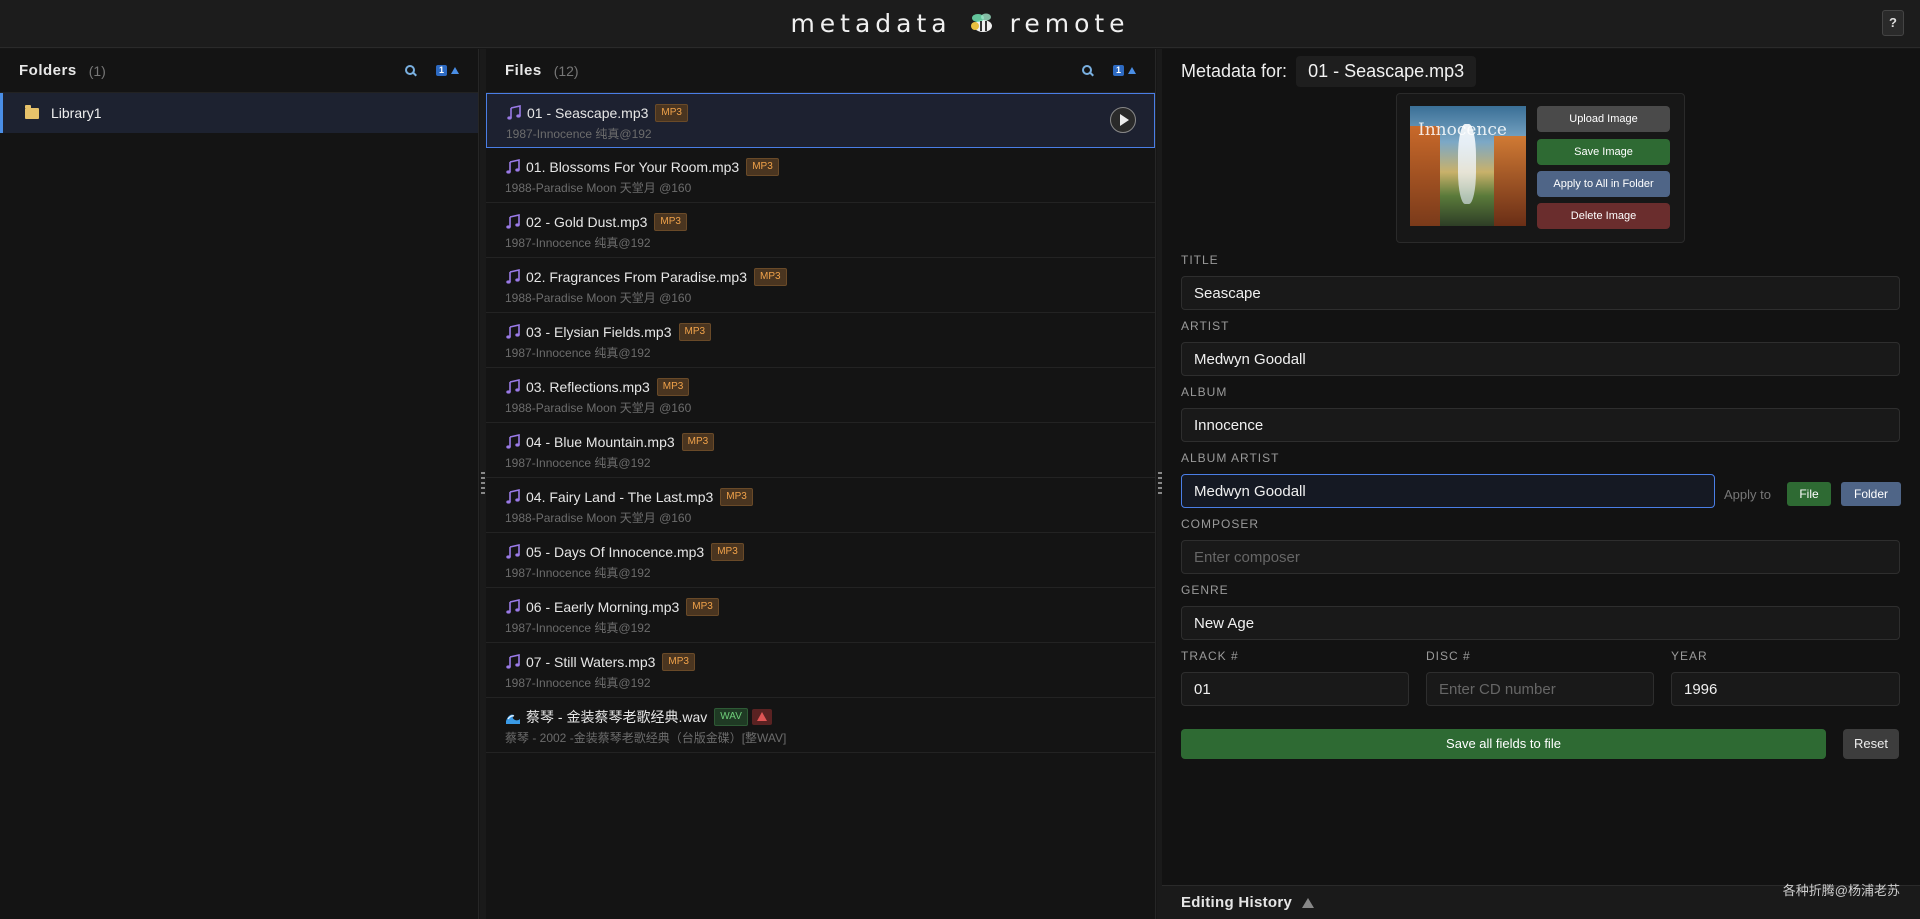  I want to click on album-artist-field: ALBUM ARTIST Medwyn Goodall, so click(1448, 479).